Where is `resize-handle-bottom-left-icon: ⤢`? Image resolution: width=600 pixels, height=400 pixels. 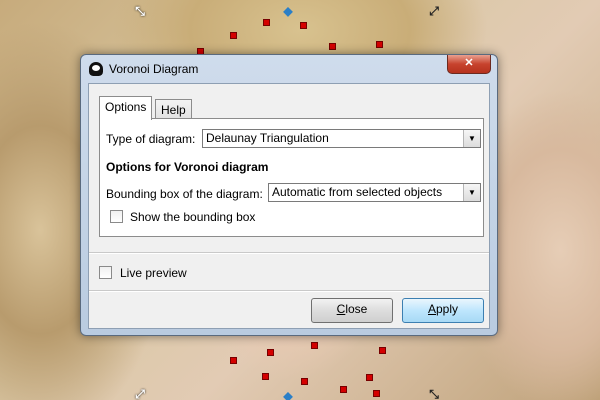
resize-handle-bottom-left-icon: ⤢ is located at coordinates (140, 394).